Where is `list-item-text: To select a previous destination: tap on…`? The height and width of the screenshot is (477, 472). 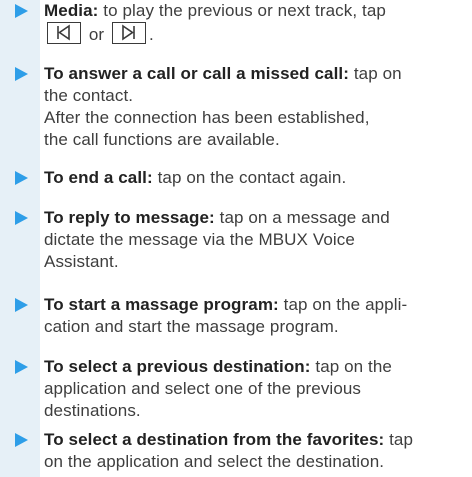 list-item-text: To select a previous destination: tap on… is located at coordinates (257, 389).